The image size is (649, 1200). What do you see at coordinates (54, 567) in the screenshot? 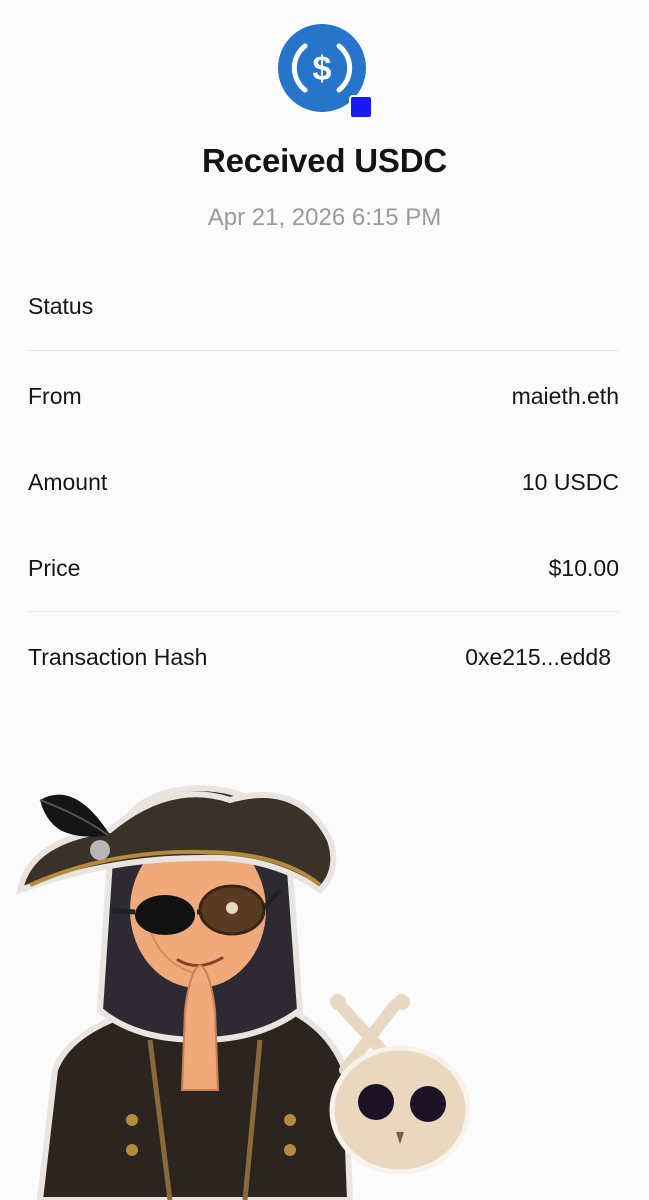
I see `price-label: Price` at bounding box center [54, 567].